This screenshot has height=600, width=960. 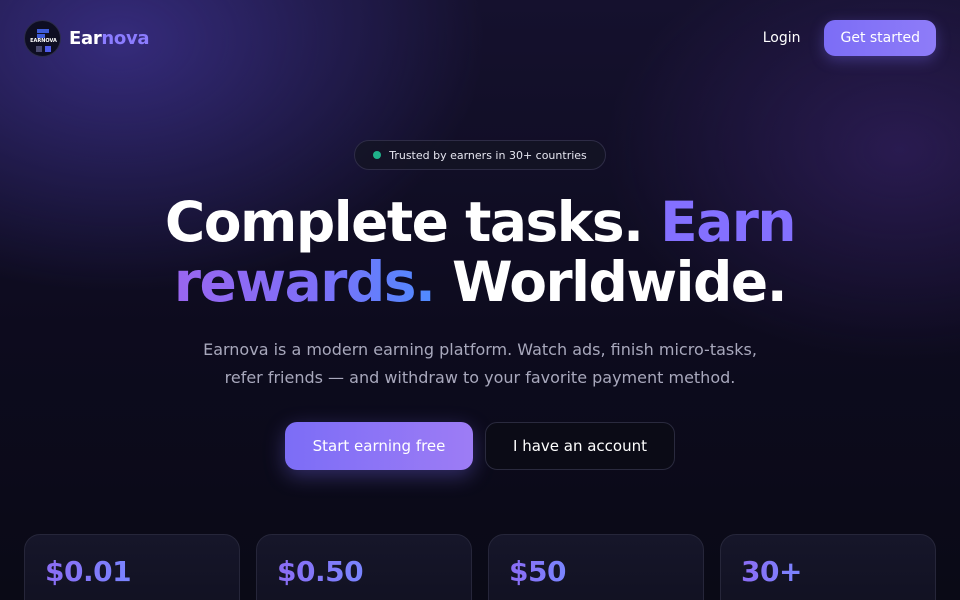 I want to click on logo-text: EARNOVA, so click(x=43, y=40).